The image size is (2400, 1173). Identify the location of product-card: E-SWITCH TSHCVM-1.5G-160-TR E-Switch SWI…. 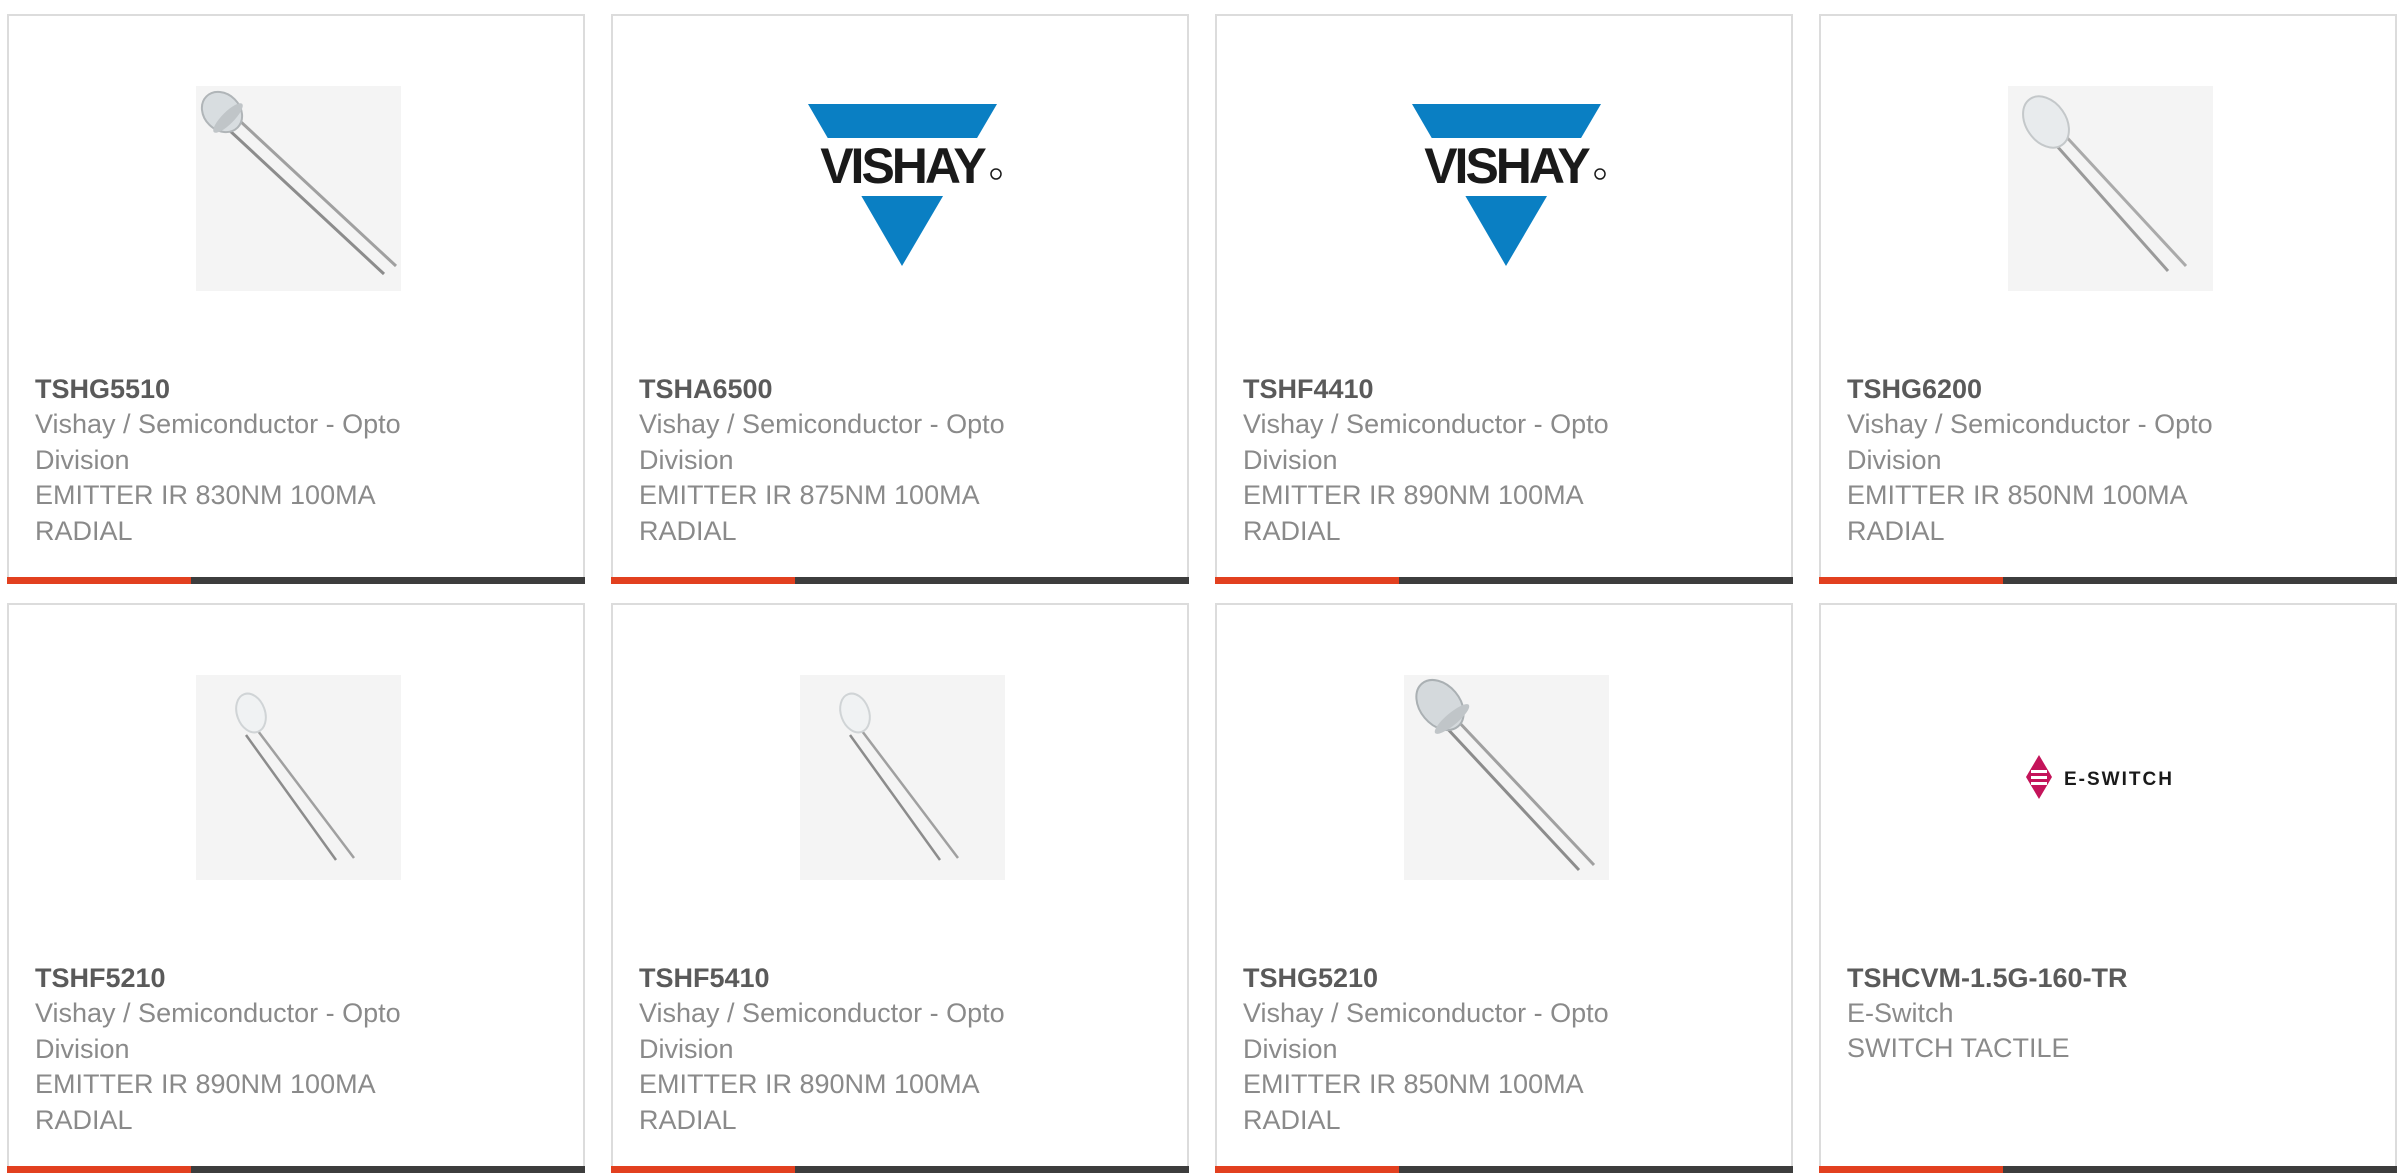
(2108, 888).